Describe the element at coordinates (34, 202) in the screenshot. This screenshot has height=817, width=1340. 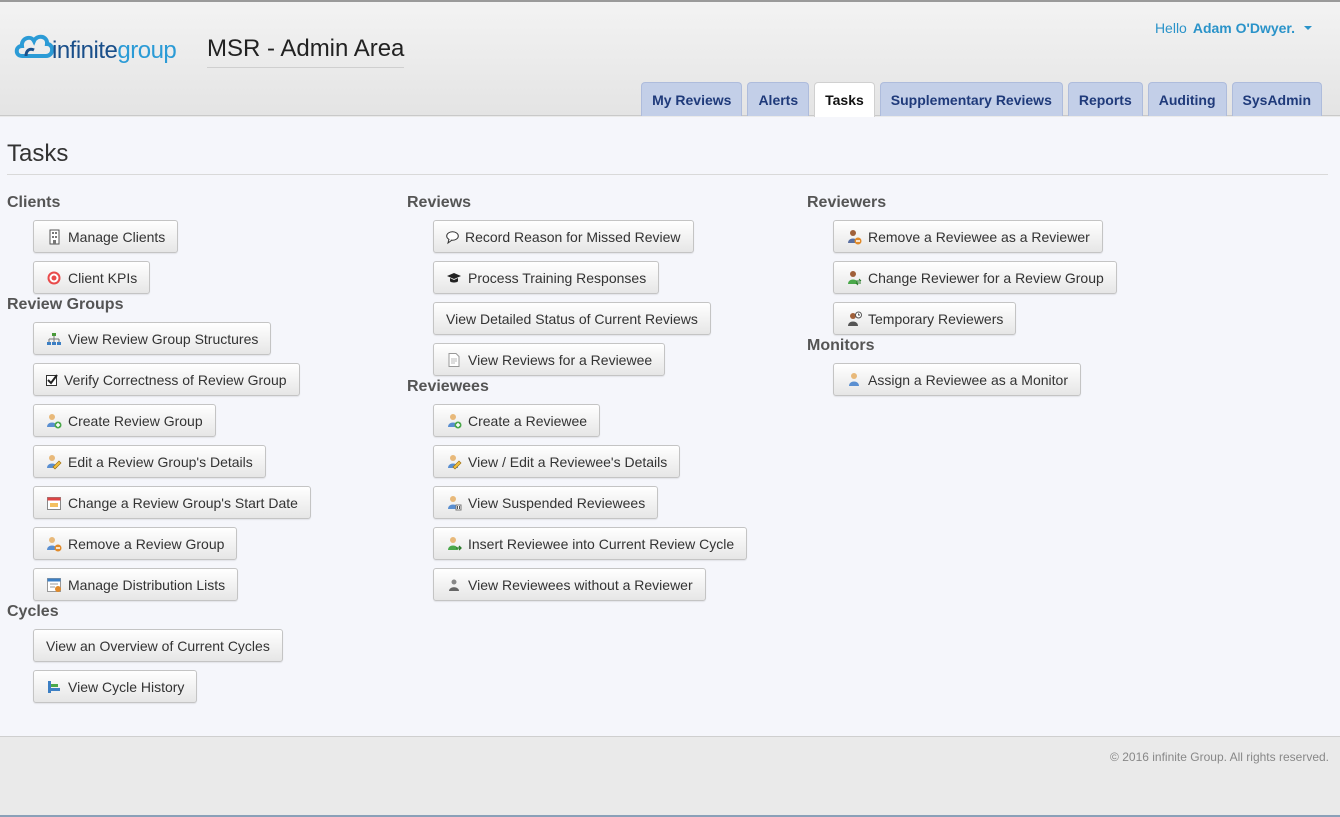
I see `section-title-clients: Clients` at that location.